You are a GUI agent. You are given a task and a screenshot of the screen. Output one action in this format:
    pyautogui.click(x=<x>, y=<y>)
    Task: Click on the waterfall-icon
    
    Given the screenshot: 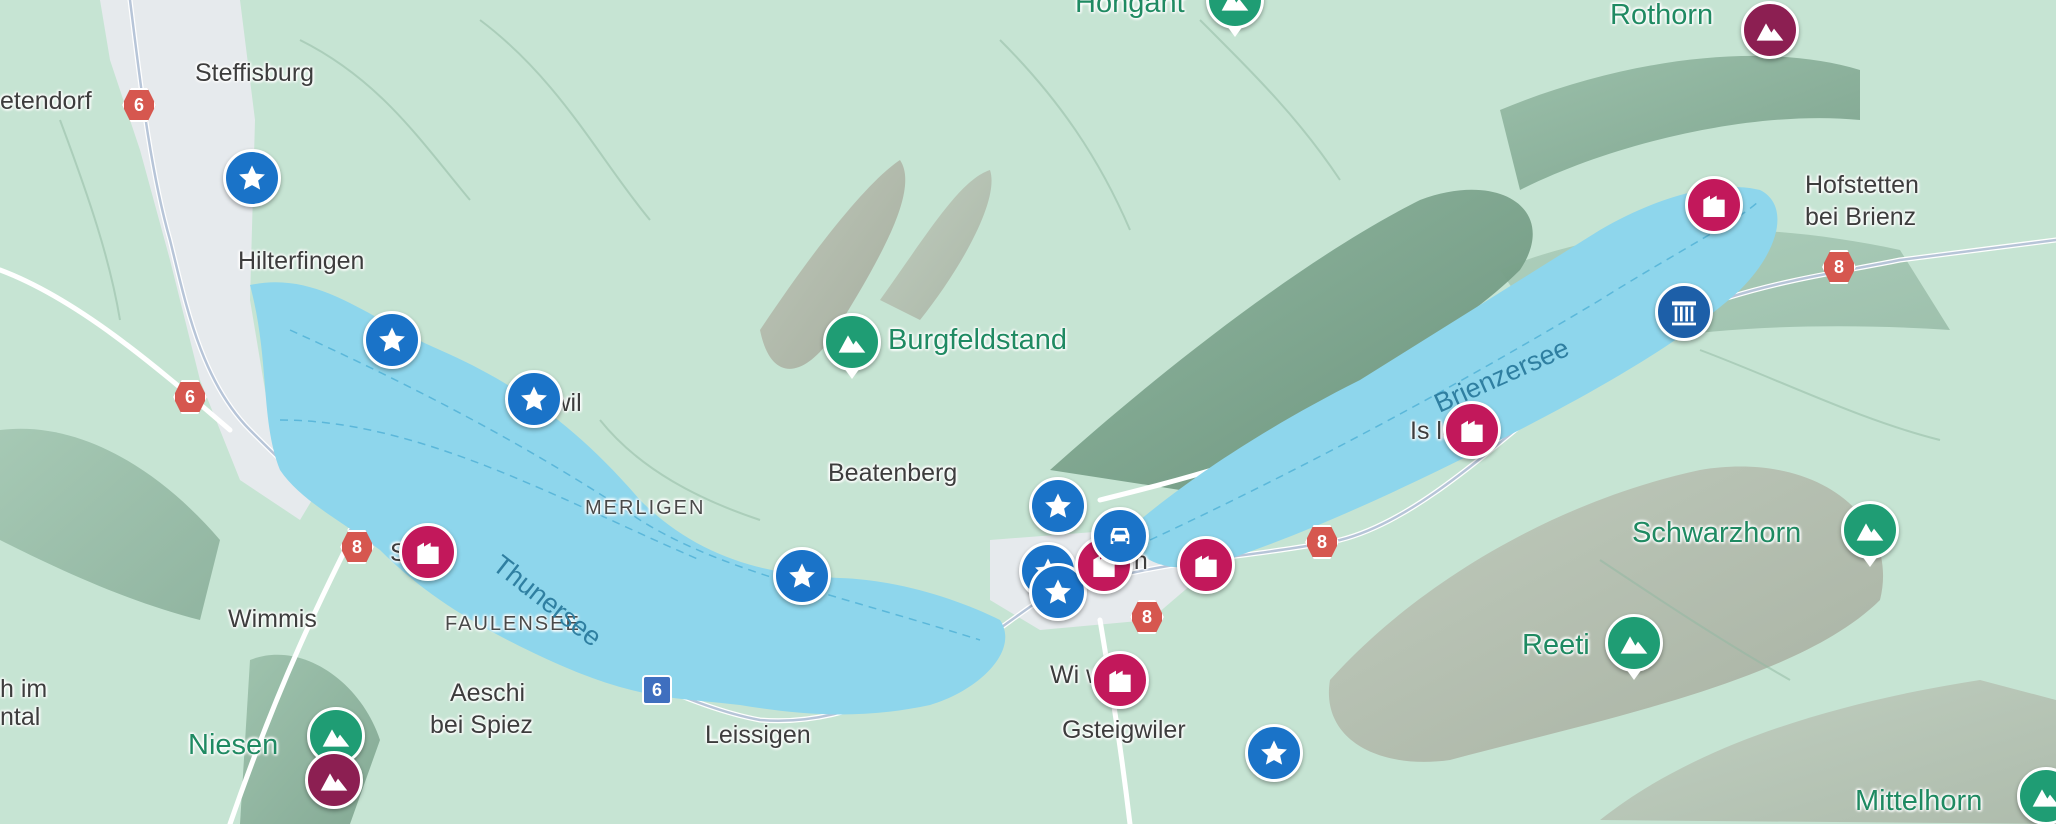 What is the action you would take?
    pyautogui.click(x=1684, y=312)
    